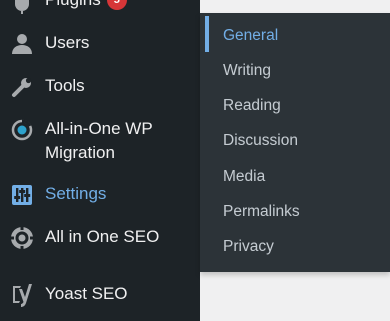  What do you see at coordinates (80, 152) in the screenshot?
I see `sidebar-item-label-line2: Migration` at bounding box center [80, 152].